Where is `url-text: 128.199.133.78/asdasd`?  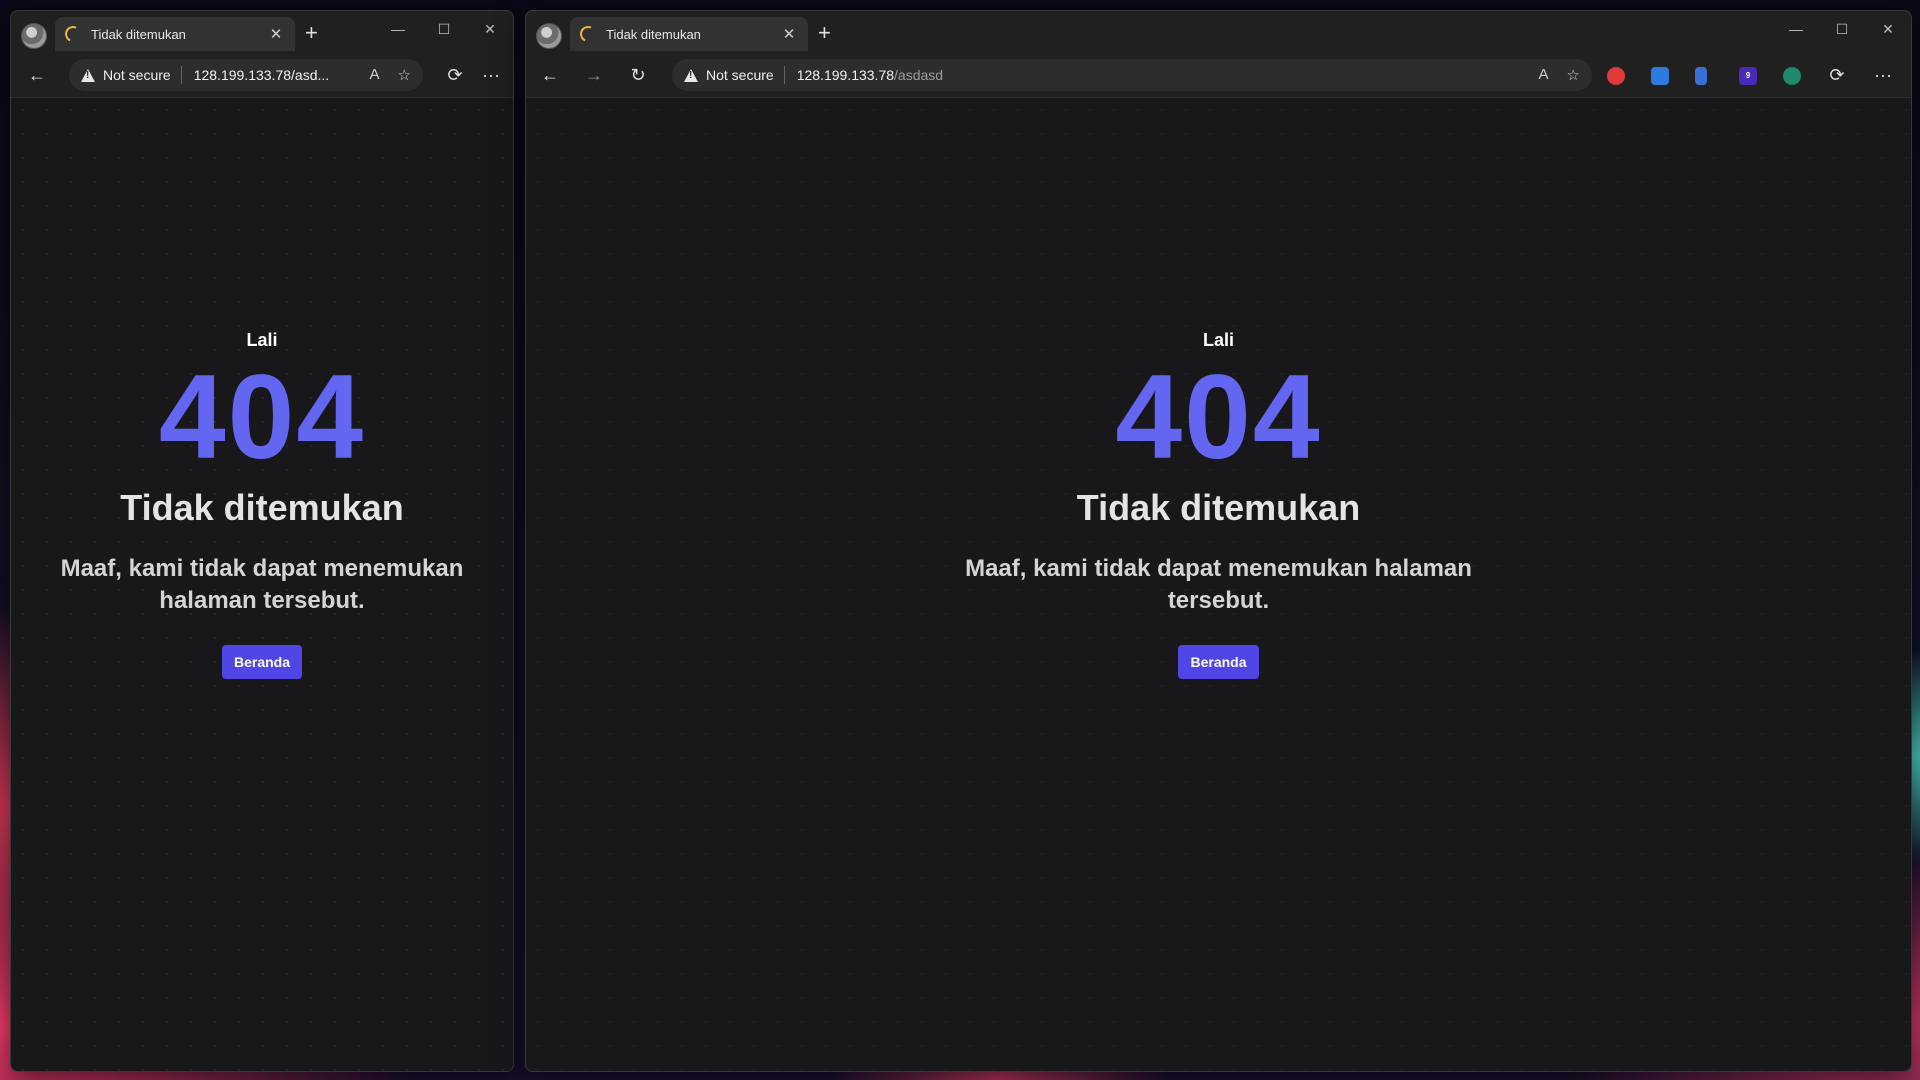 url-text: 128.199.133.78/asdasd is located at coordinates (870, 75).